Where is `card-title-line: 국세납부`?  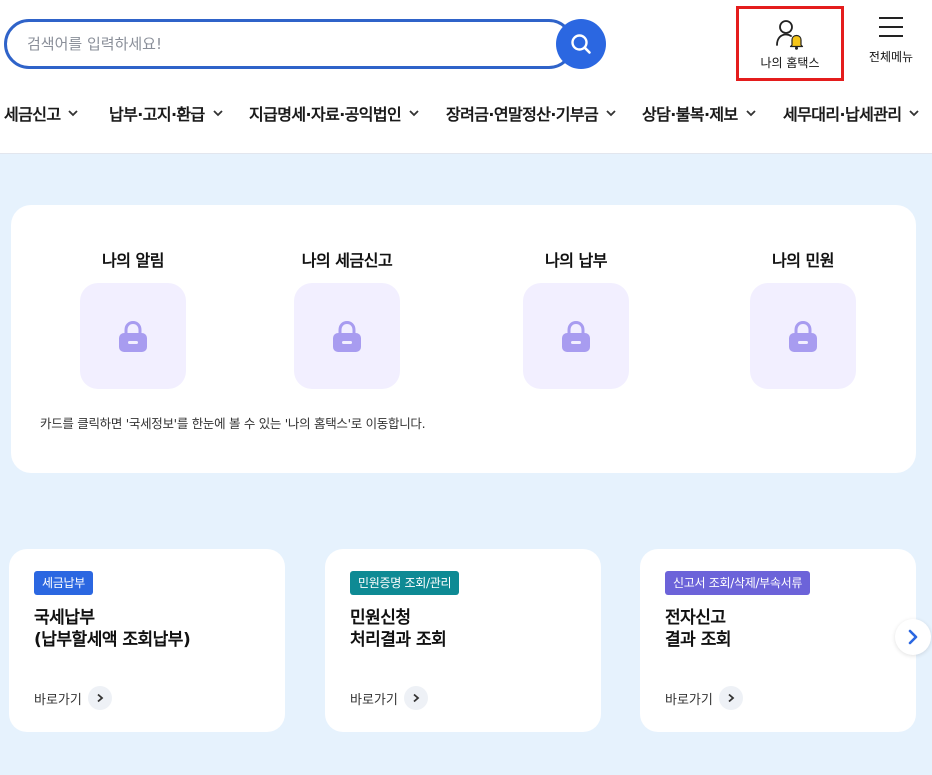 card-title-line: 국세납부 is located at coordinates (64, 618).